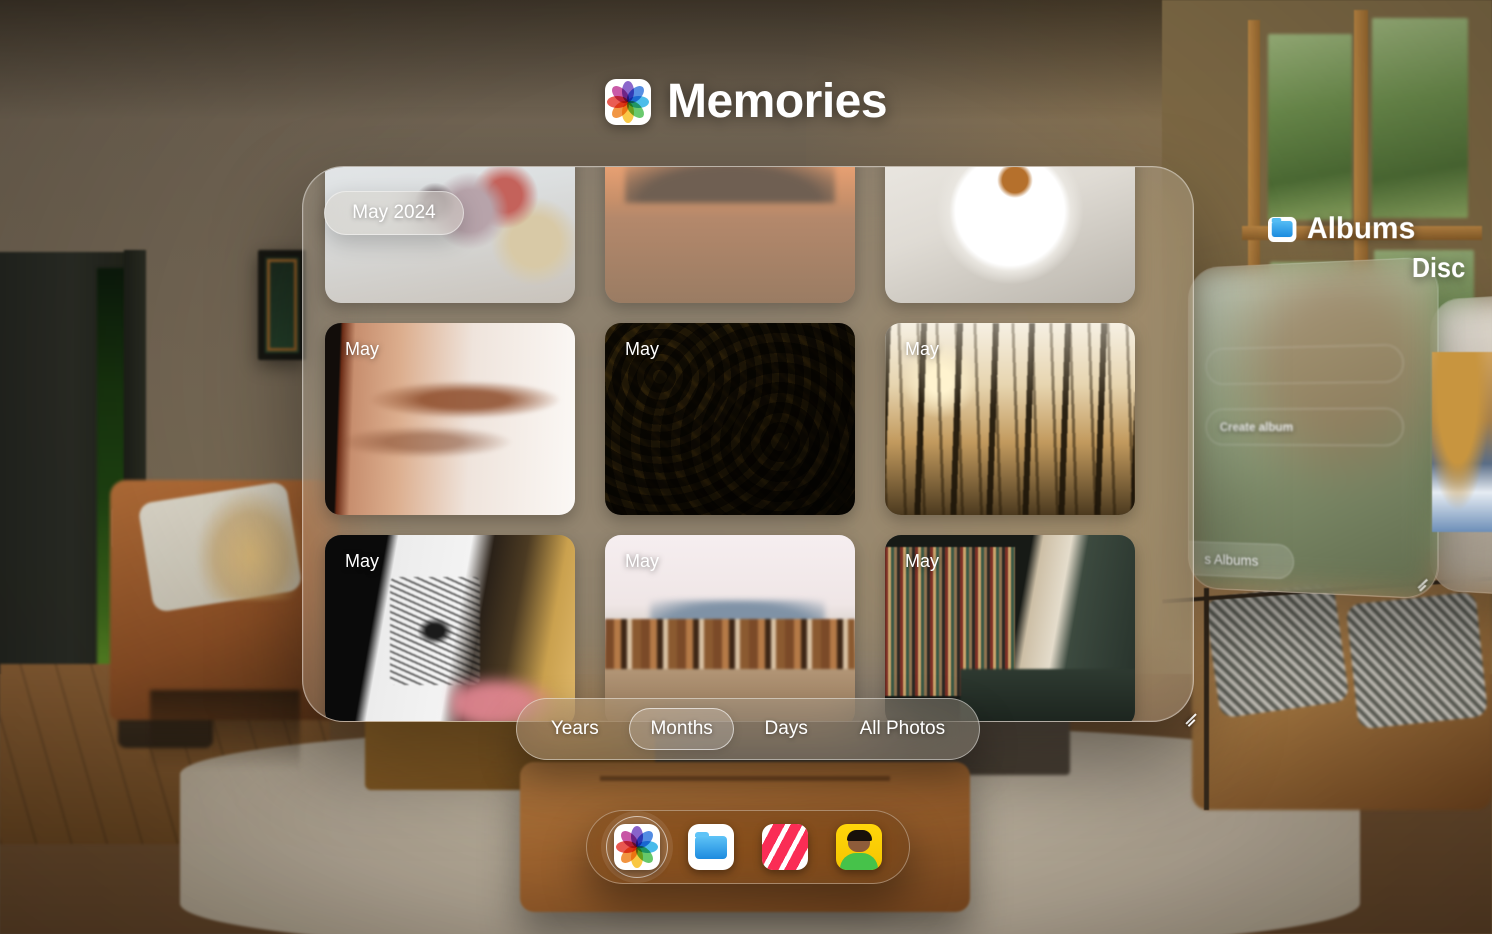 This screenshot has height=934, width=1492. I want to click on dock-item-files, so click(711, 847).